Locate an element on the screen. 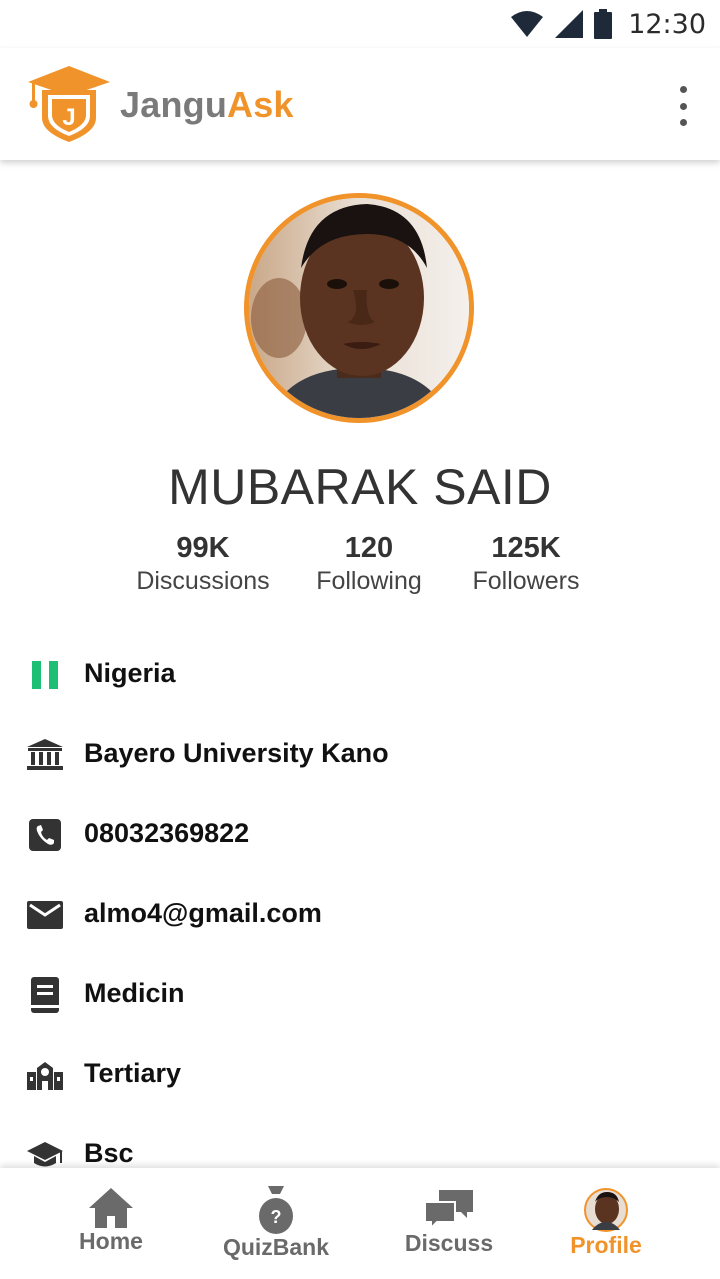 The height and width of the screenshot is (1279, 720). profile-avatar is located at coordinates (359, 308).